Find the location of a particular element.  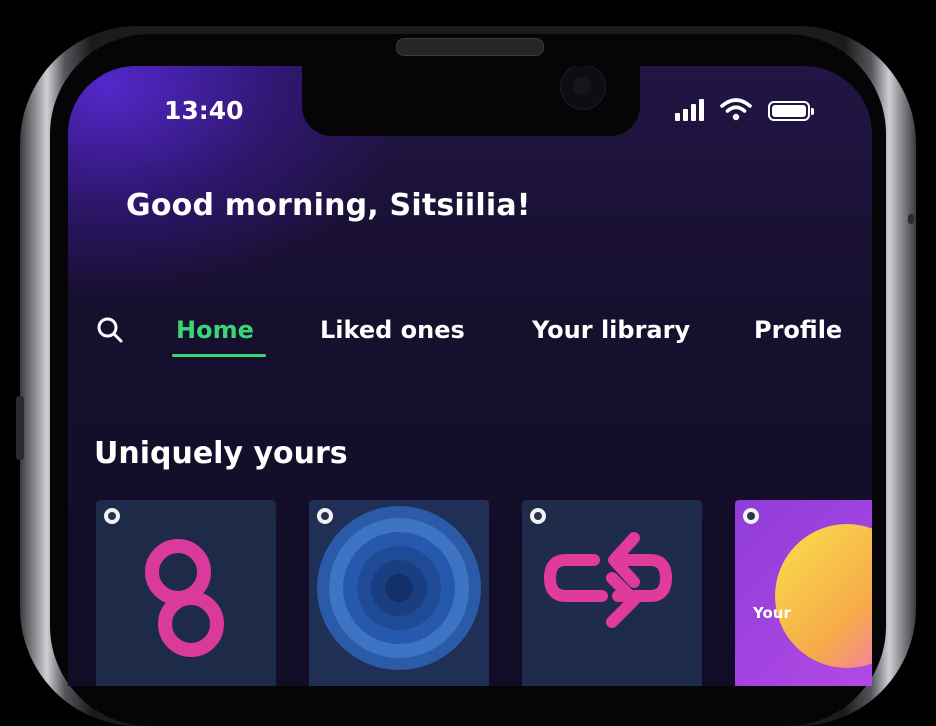

status-icons is located at coordinates (744, 109).